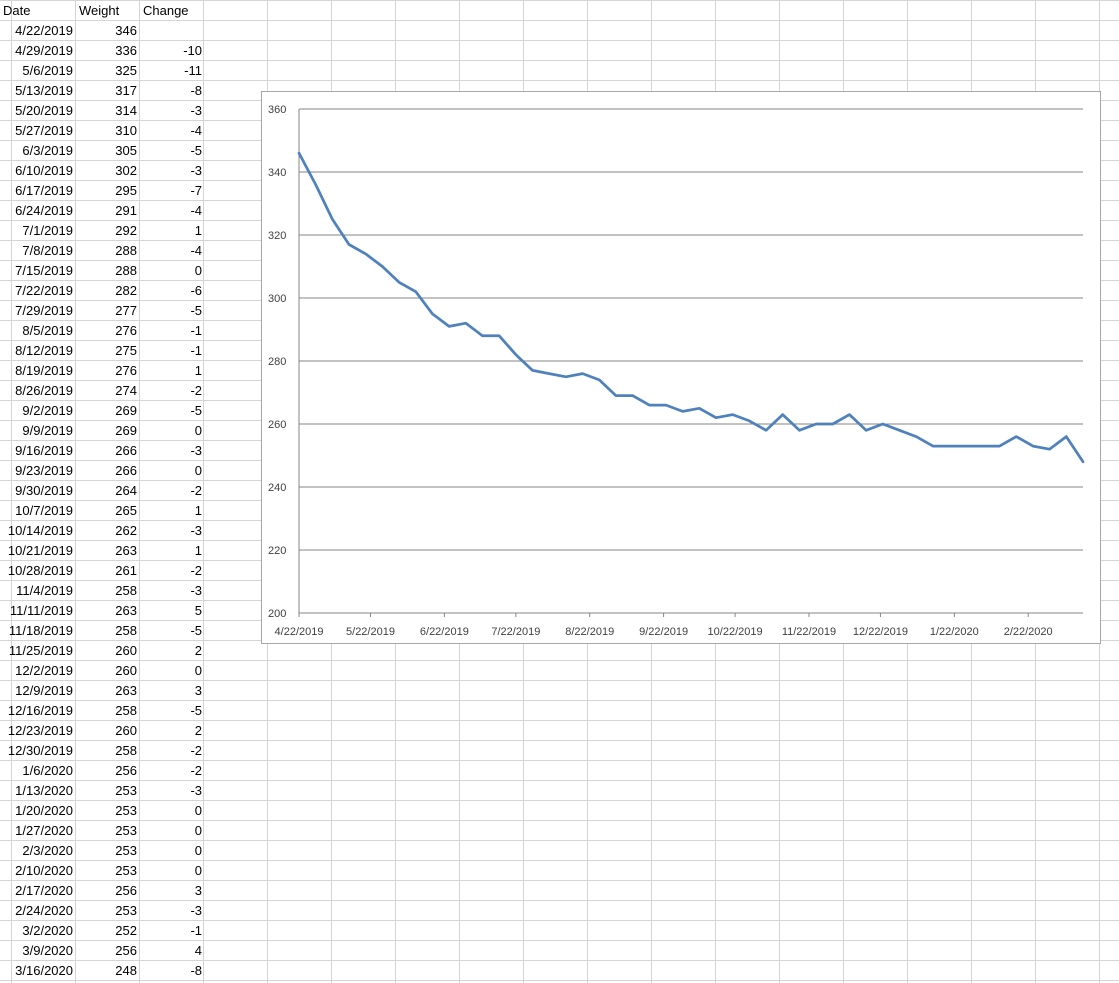 The image size is (1119, 983). Describe the element at coordinates (36, 311) in the screenshot. I see `cell-date: 7/29/2019` at that location.